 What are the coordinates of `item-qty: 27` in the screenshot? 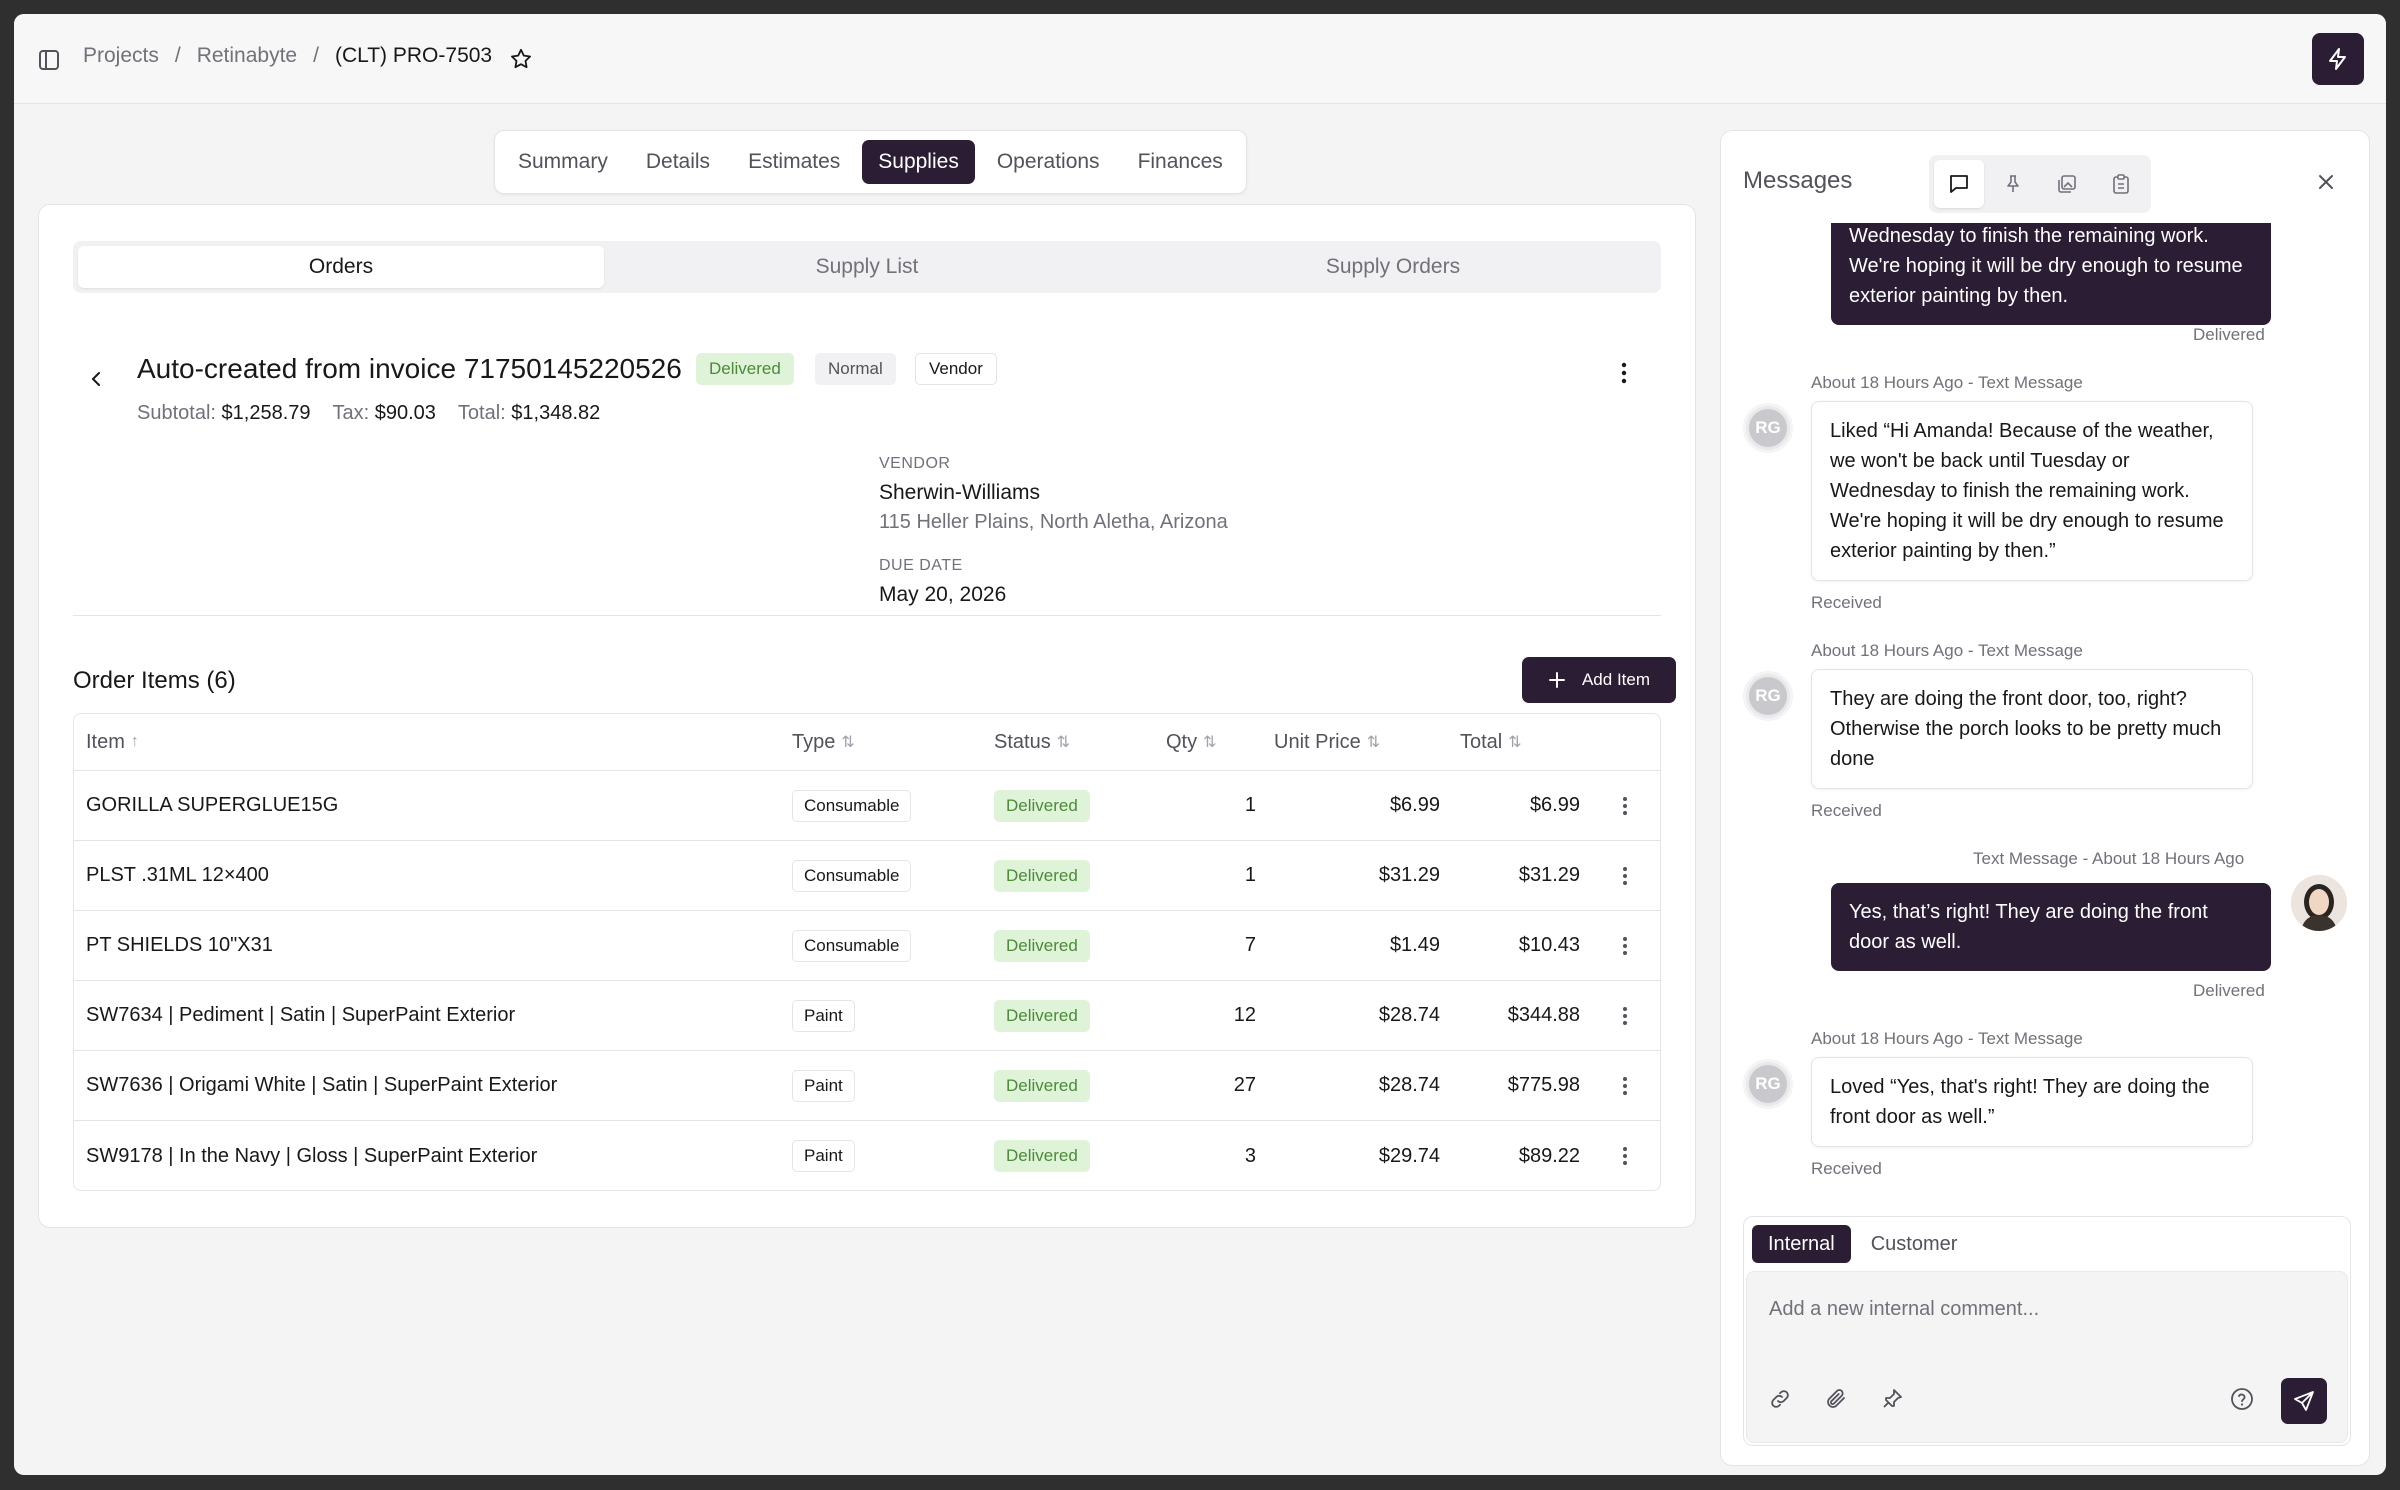 It's located at (1244, 1085).